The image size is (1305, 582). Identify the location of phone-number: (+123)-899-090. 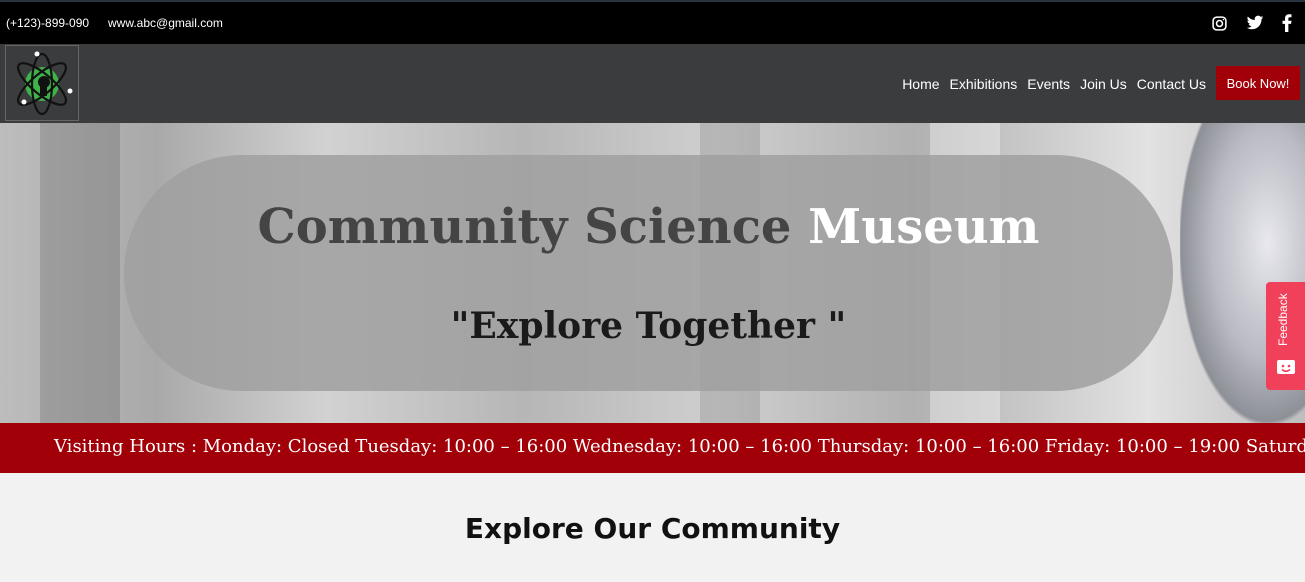
(48, 23).